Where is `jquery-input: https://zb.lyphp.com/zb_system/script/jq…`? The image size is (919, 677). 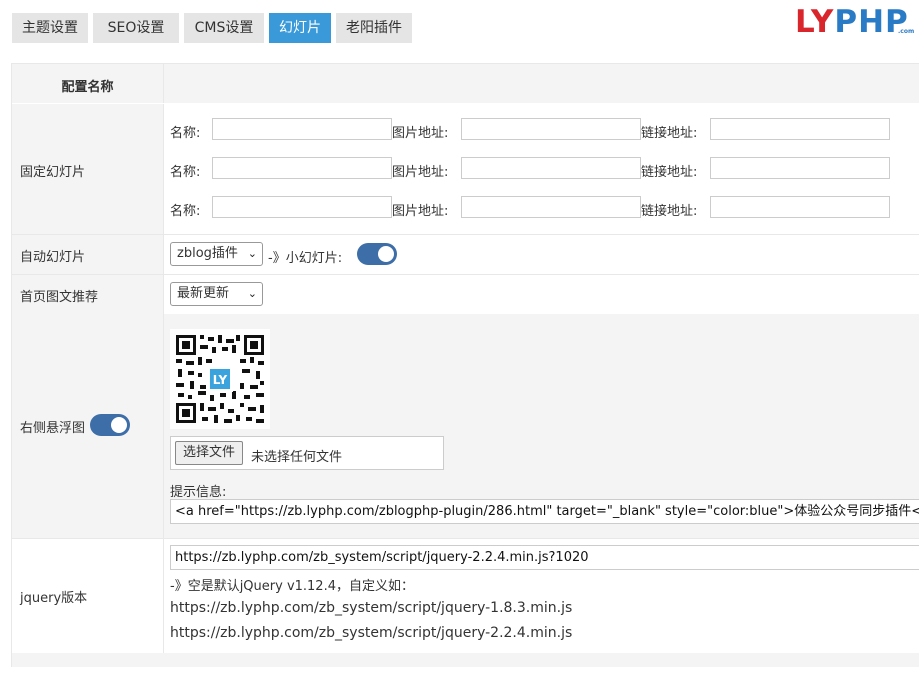 jquery-input: https://zb.lyphp.com/zb_system/script/jq… is located at coordinates (544, 557).